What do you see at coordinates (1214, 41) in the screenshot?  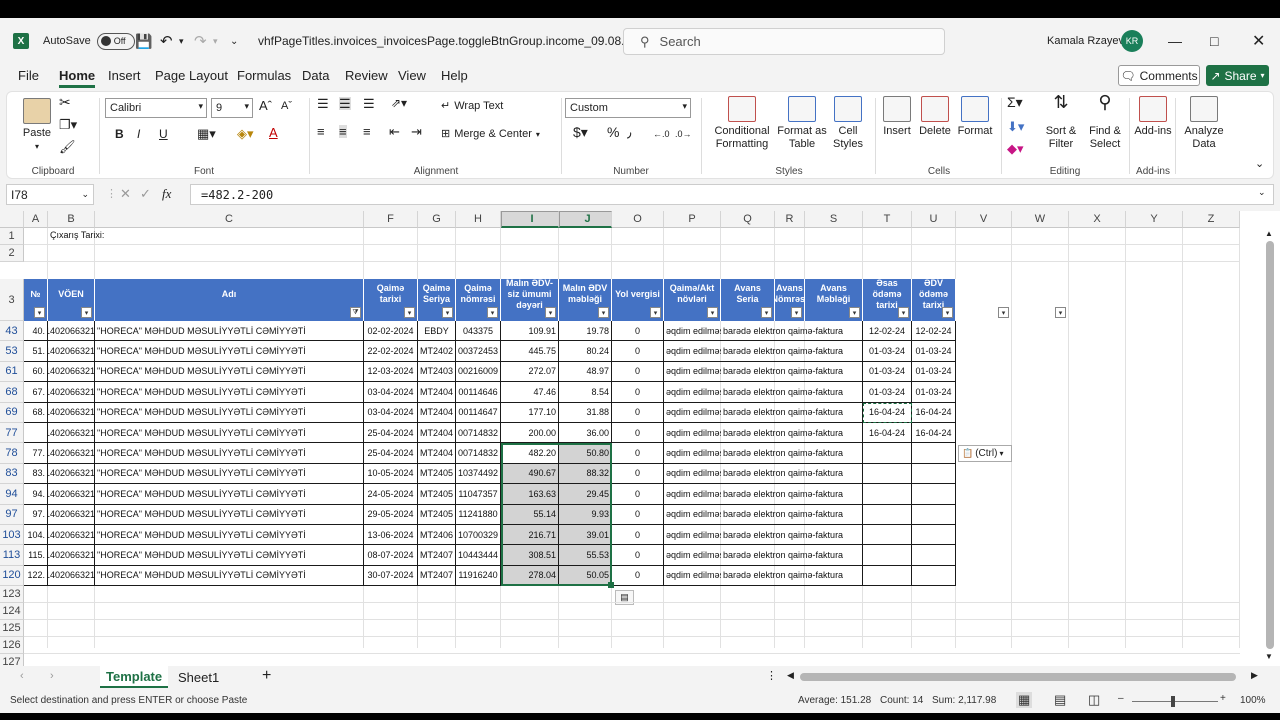 I see `maximize-icon: □` at bounding box center [1214, 41].